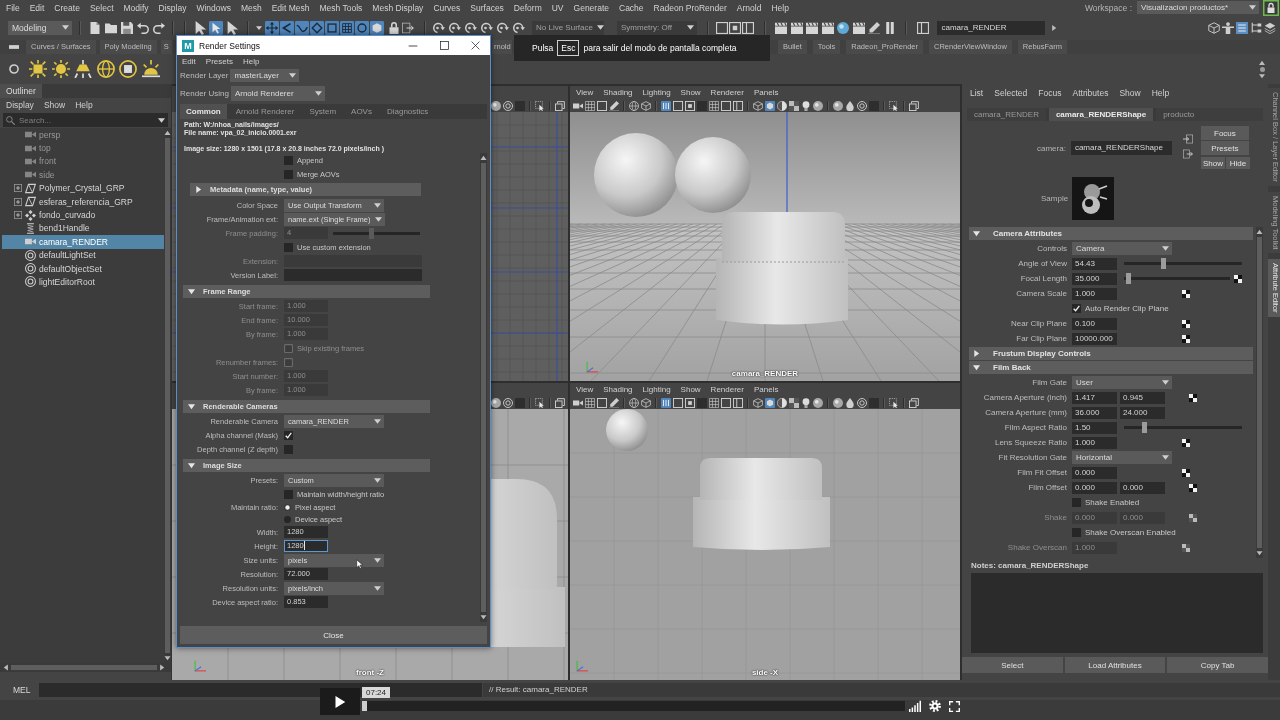 This screenshot has height=720, width=1280. What do you see at coordinates (935, 706) in the screenshot?
I see `gear-icon` at bounding box center [935, 706].